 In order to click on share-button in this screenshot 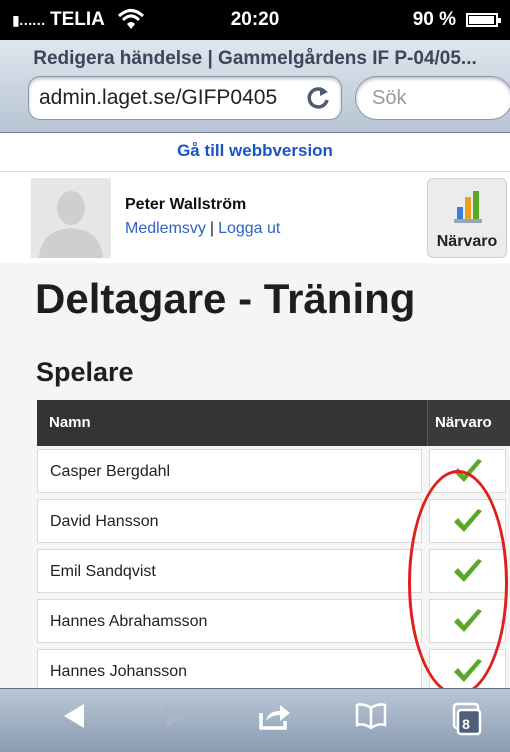, I will do `click(275, 721)`.